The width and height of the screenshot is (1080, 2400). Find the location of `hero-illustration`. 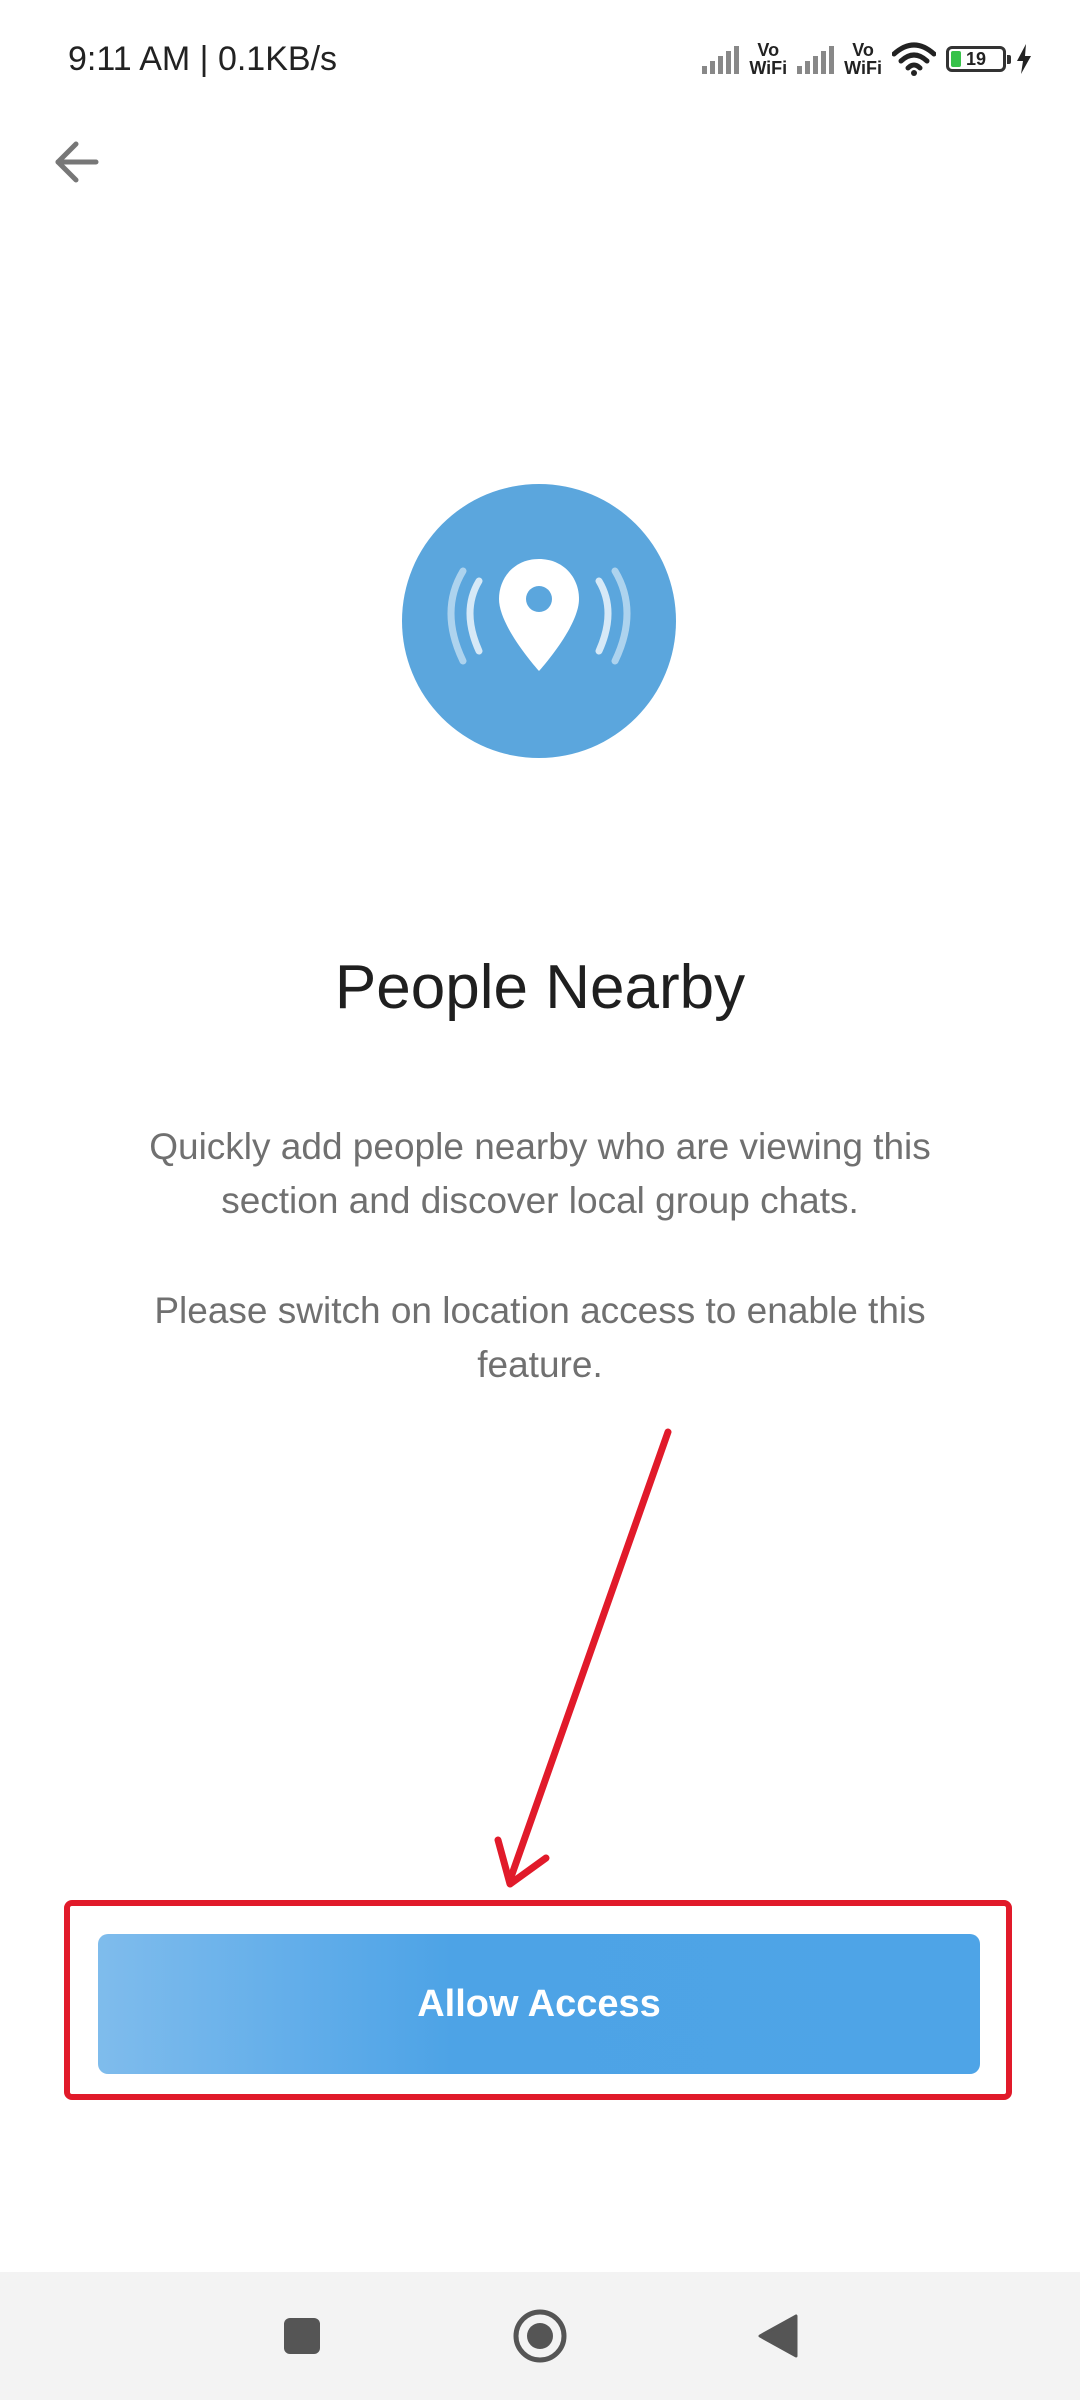

hero-illustration is located at coordinates (539, 621).